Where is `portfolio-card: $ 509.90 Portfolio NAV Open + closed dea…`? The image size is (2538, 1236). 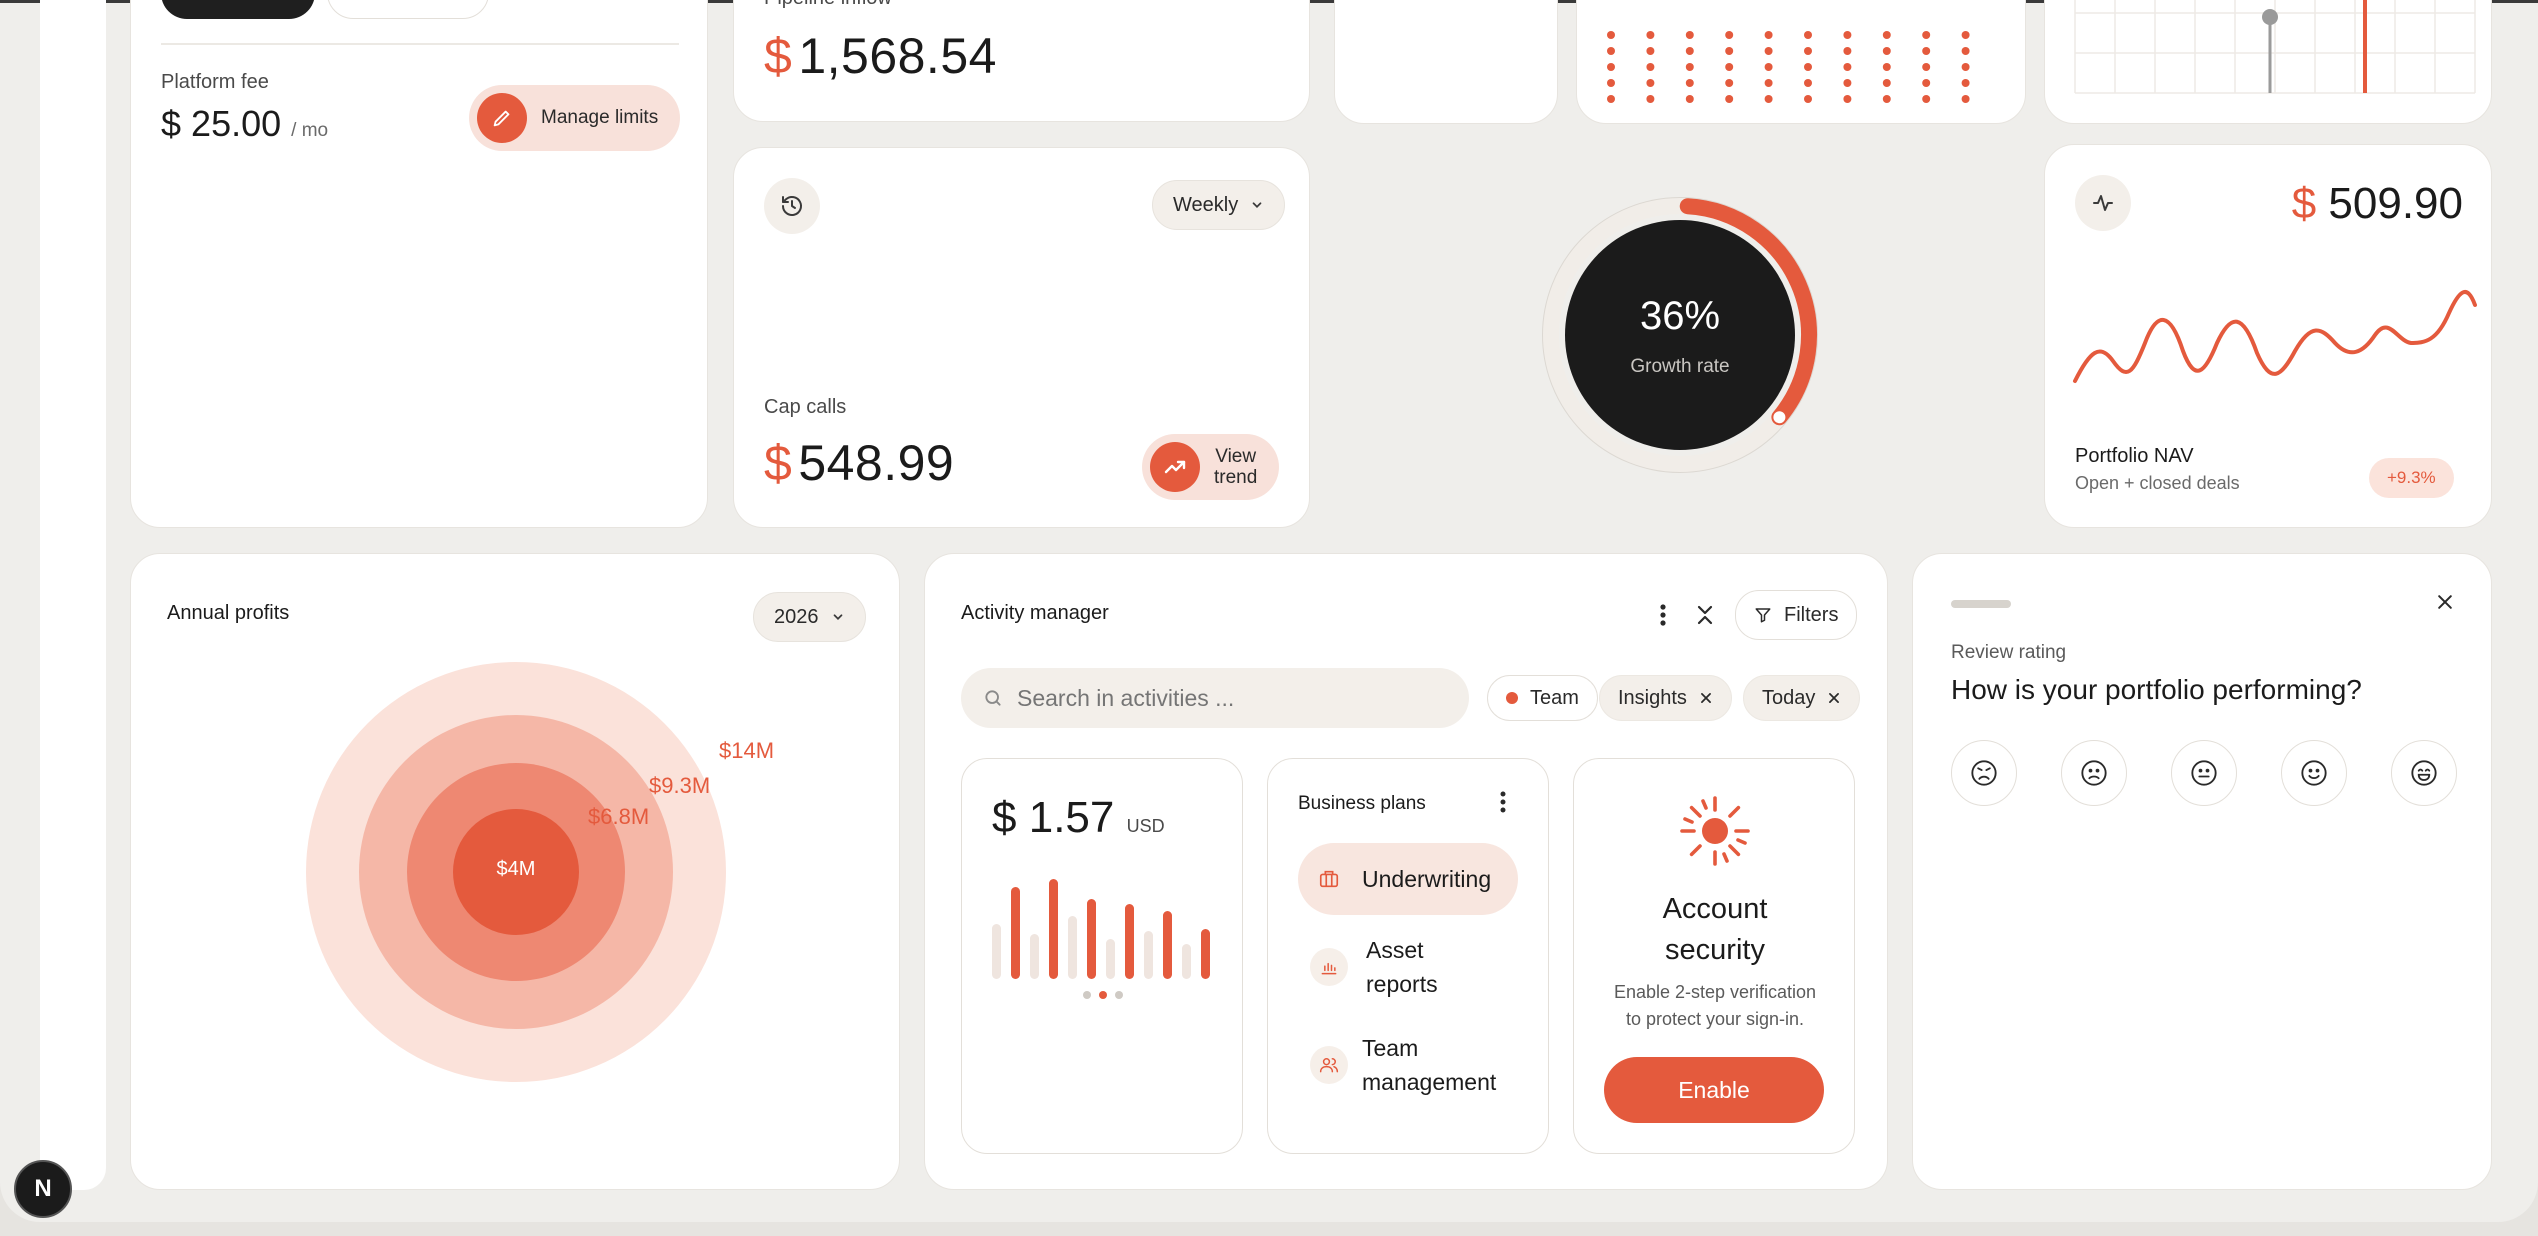 portfolio-card: $ 509.90 Portfolio NAV Open + closed dea… is located at coordinates (2268, 336).